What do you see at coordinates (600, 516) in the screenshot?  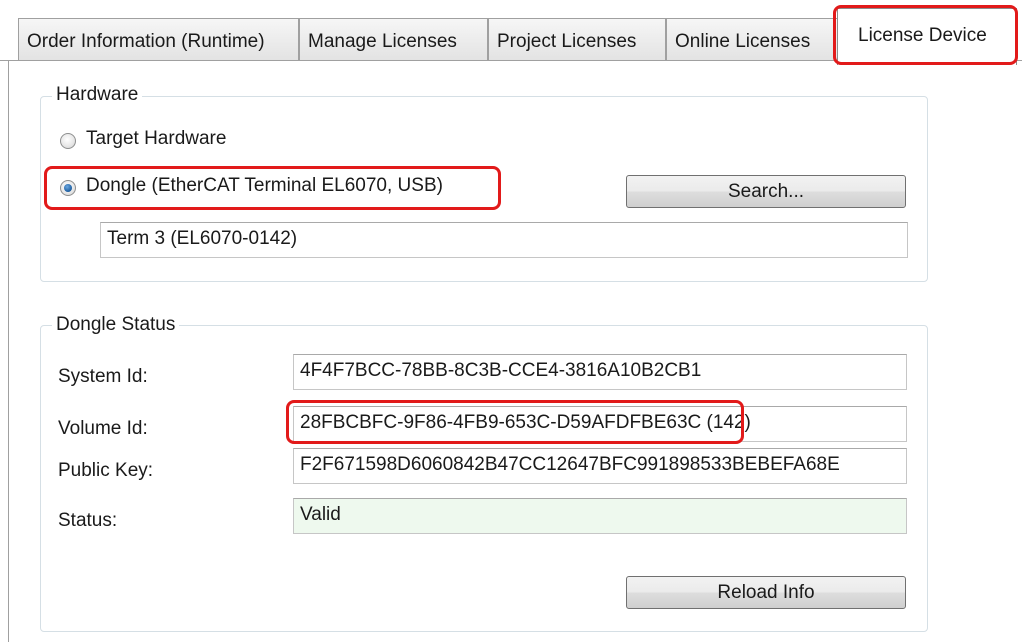 I see `status-field: Valid` at bounding box center [600, 516].